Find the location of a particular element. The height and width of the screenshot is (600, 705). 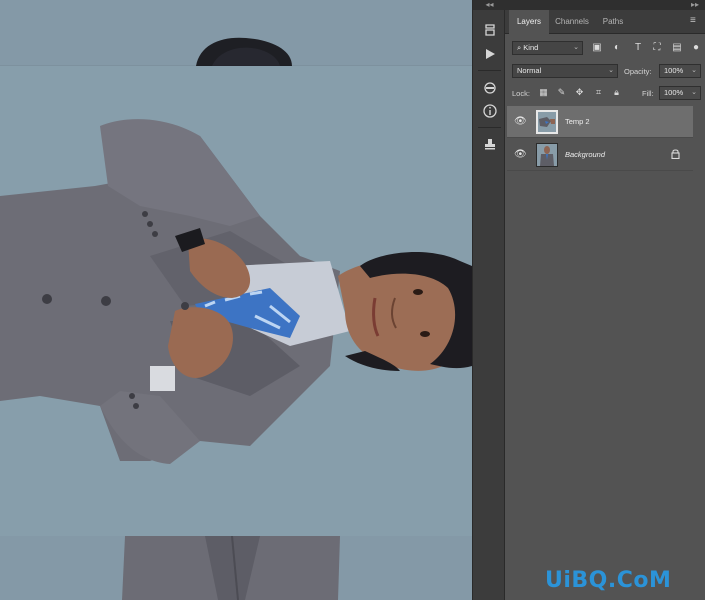

actions-play-icon is located at coordinates (489, 54).